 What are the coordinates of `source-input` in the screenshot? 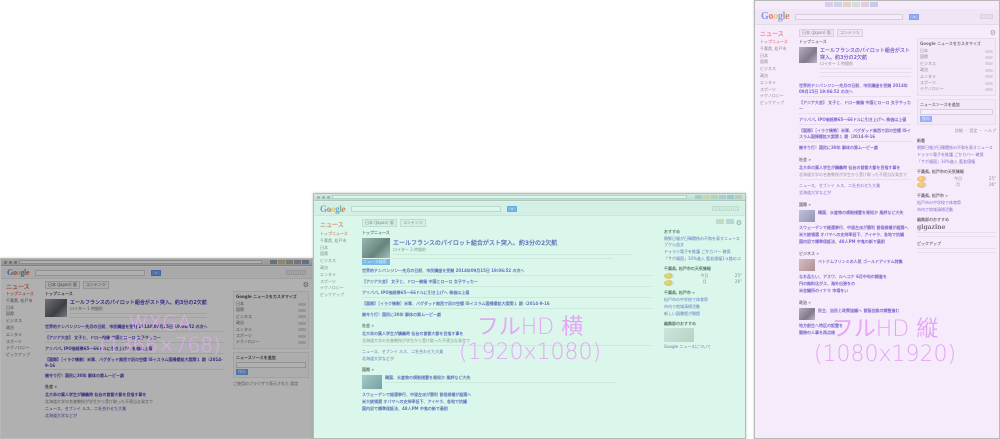 It's located at (956, 111).